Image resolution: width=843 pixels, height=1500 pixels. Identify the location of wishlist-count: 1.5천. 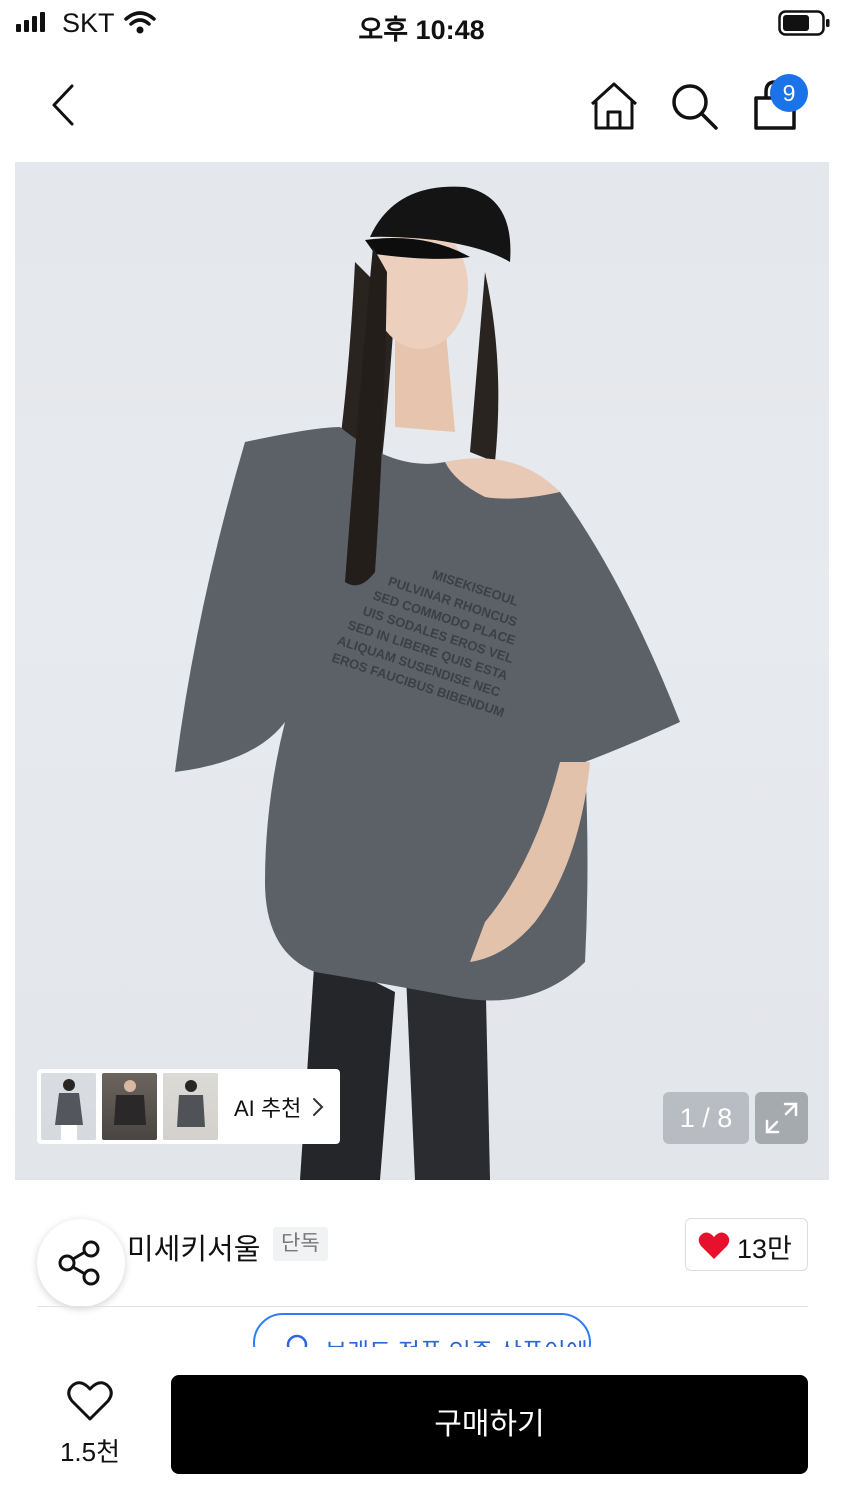
(90, 1452).